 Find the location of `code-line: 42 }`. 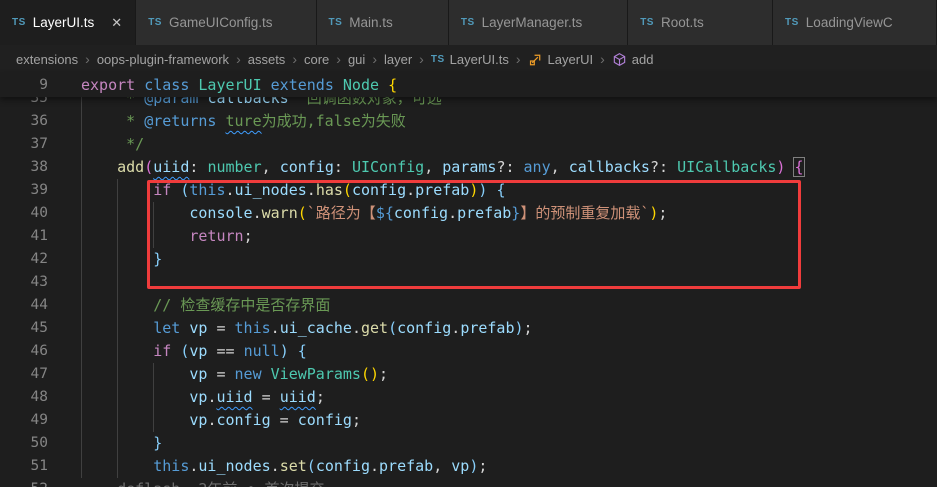

code-line: 42 } is located at coordinates (468, 259).